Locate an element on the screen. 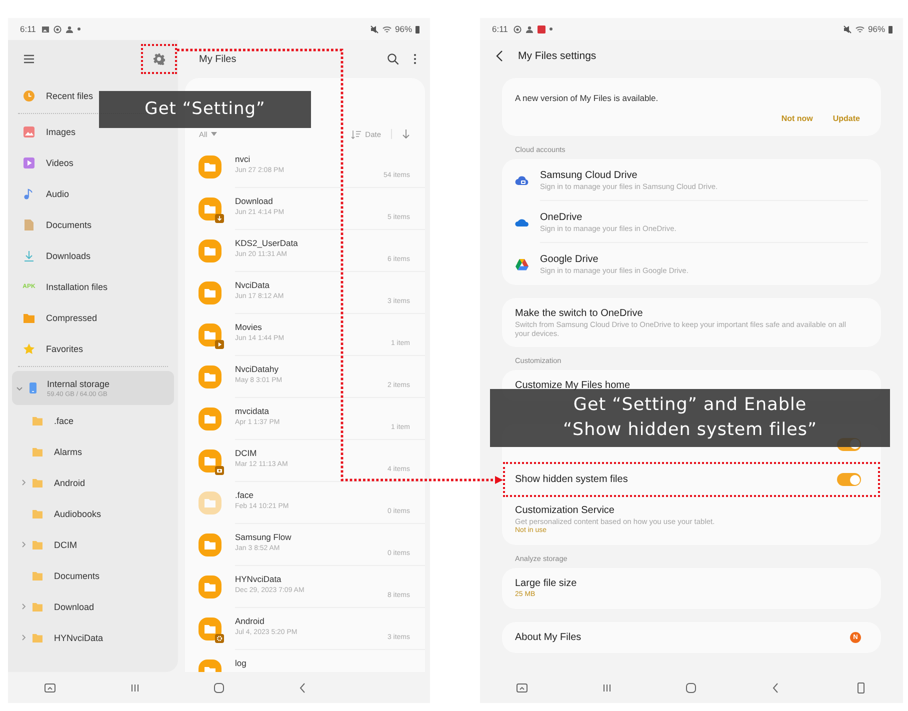 The image size is (908, 711). folder-label: Audiobooks is located at coordinates (78, 513).